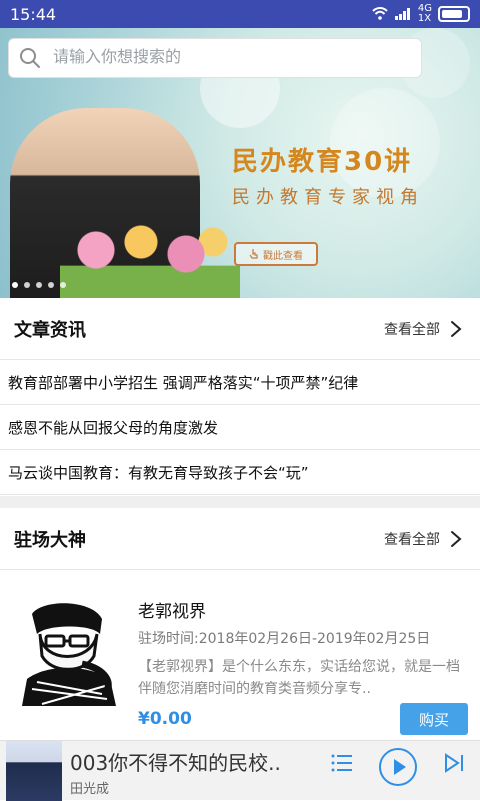 The image size is (480, 801). I want to click on signal-icon, so click(402, 14).